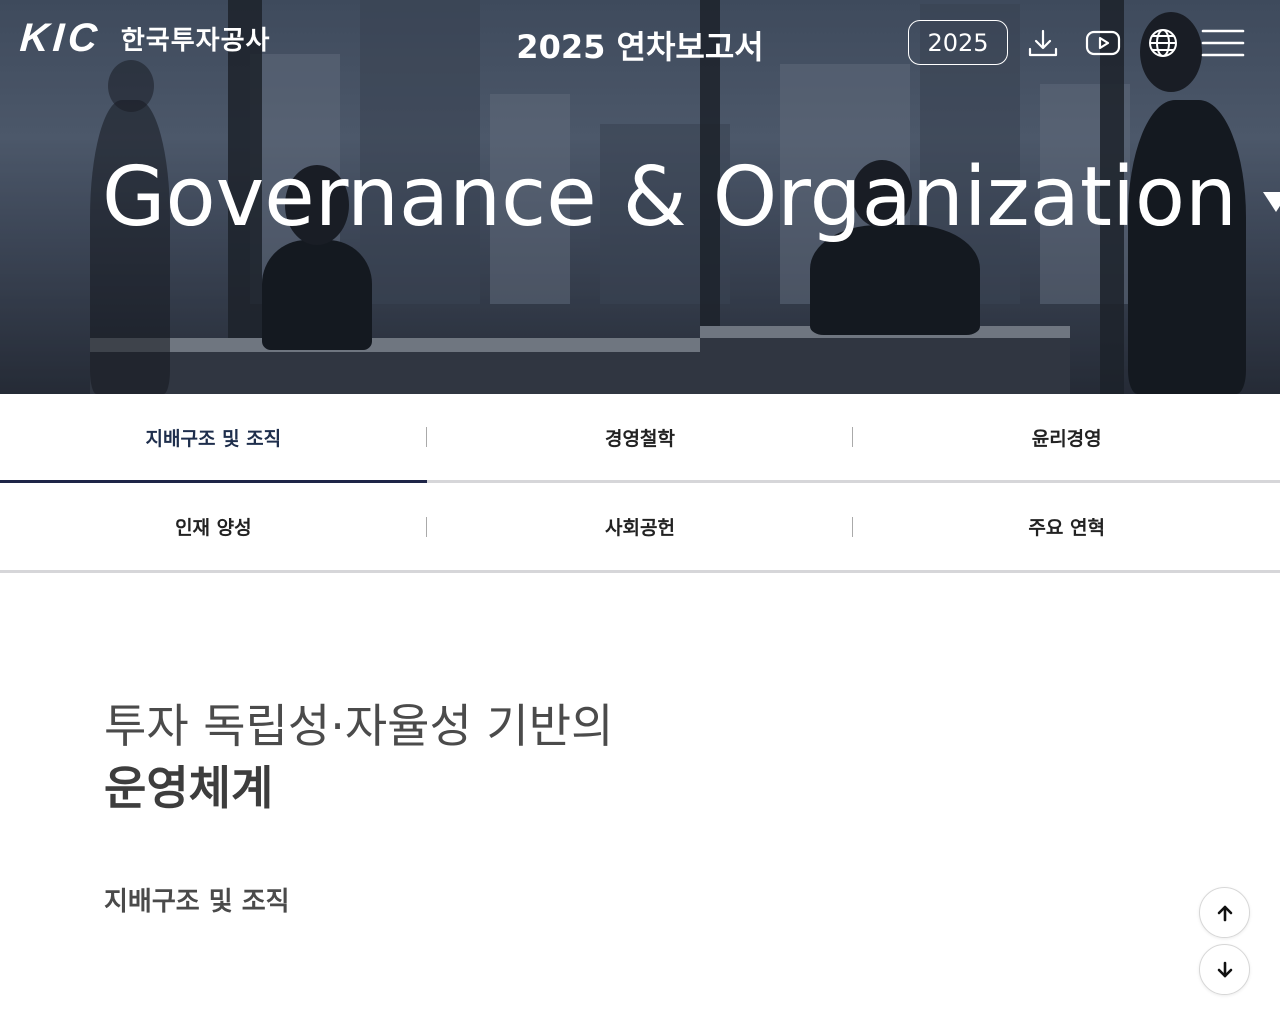  I want to click on language-button, so click(1163, 43).